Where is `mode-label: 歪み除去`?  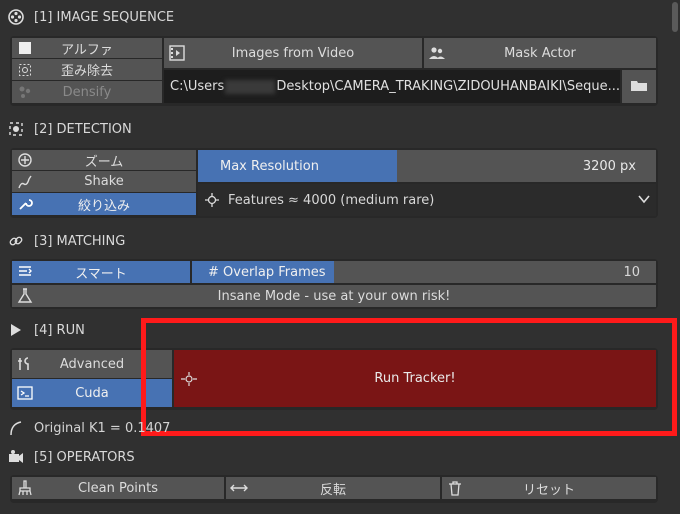 mode-label: 歪み除去 is located at coordinates (86, 71).